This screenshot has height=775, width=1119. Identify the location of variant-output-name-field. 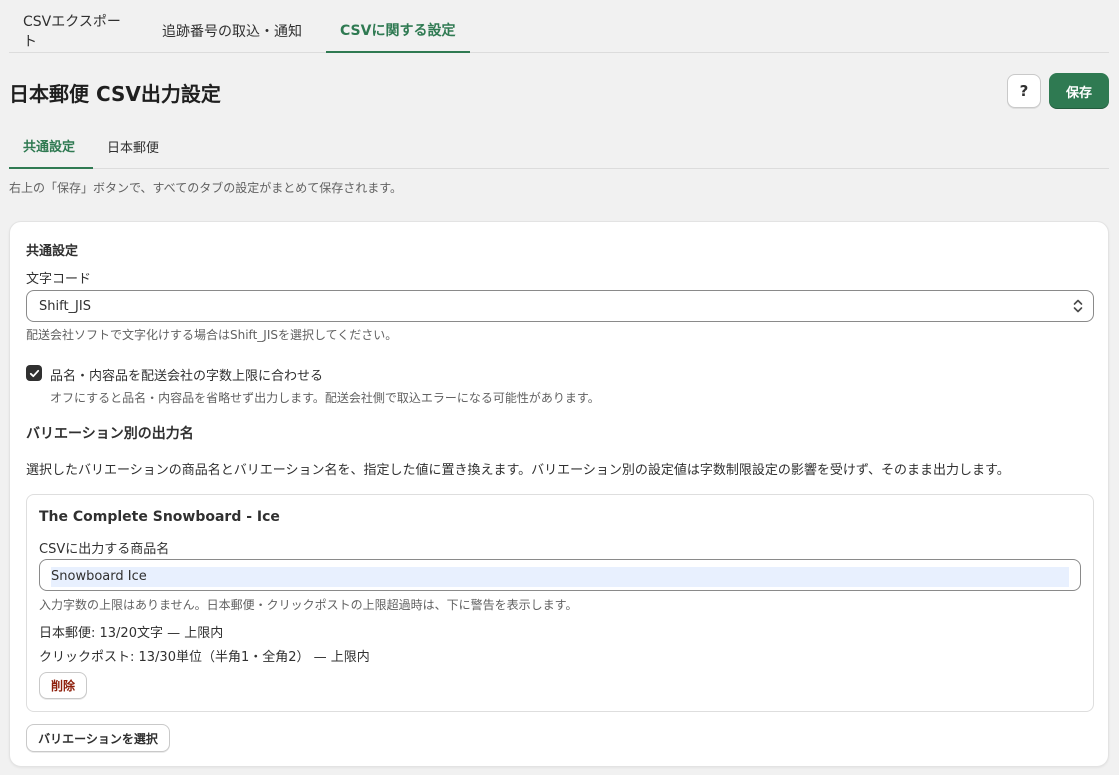
(560, 575).